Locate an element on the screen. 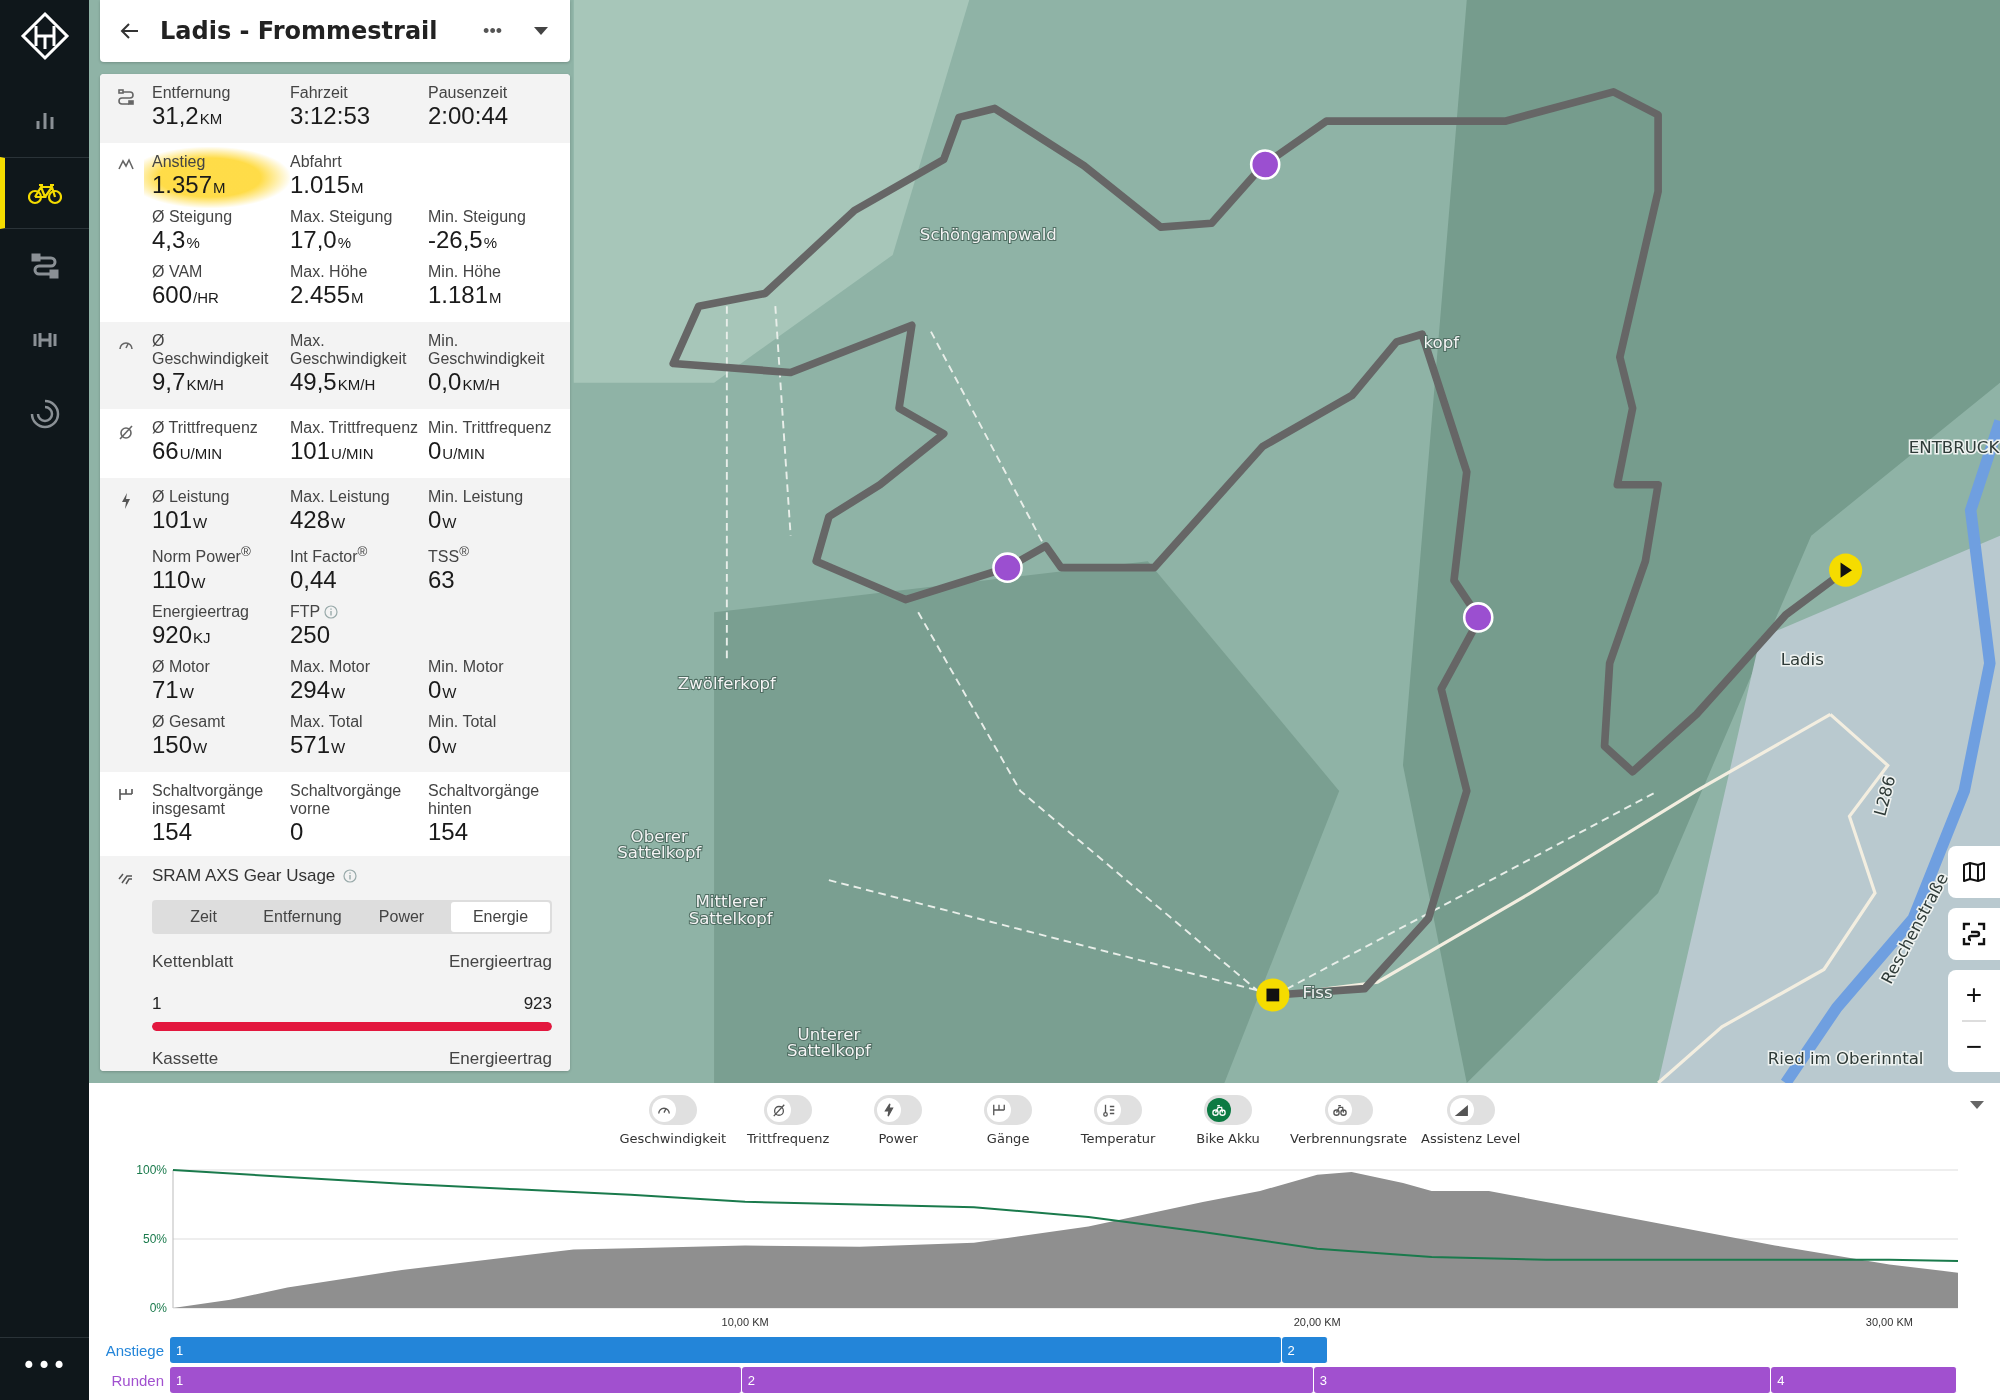  map-label: L286 is located at coordinates (1885, 796).